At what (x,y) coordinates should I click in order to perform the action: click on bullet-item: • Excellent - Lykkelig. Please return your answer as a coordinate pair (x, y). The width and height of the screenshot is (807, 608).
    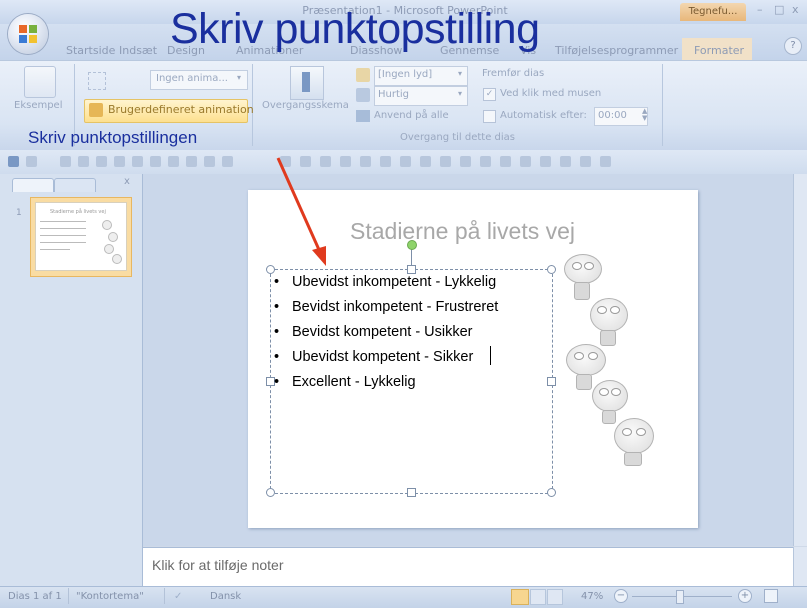
    Looking at the image, I should click on (345, 382).